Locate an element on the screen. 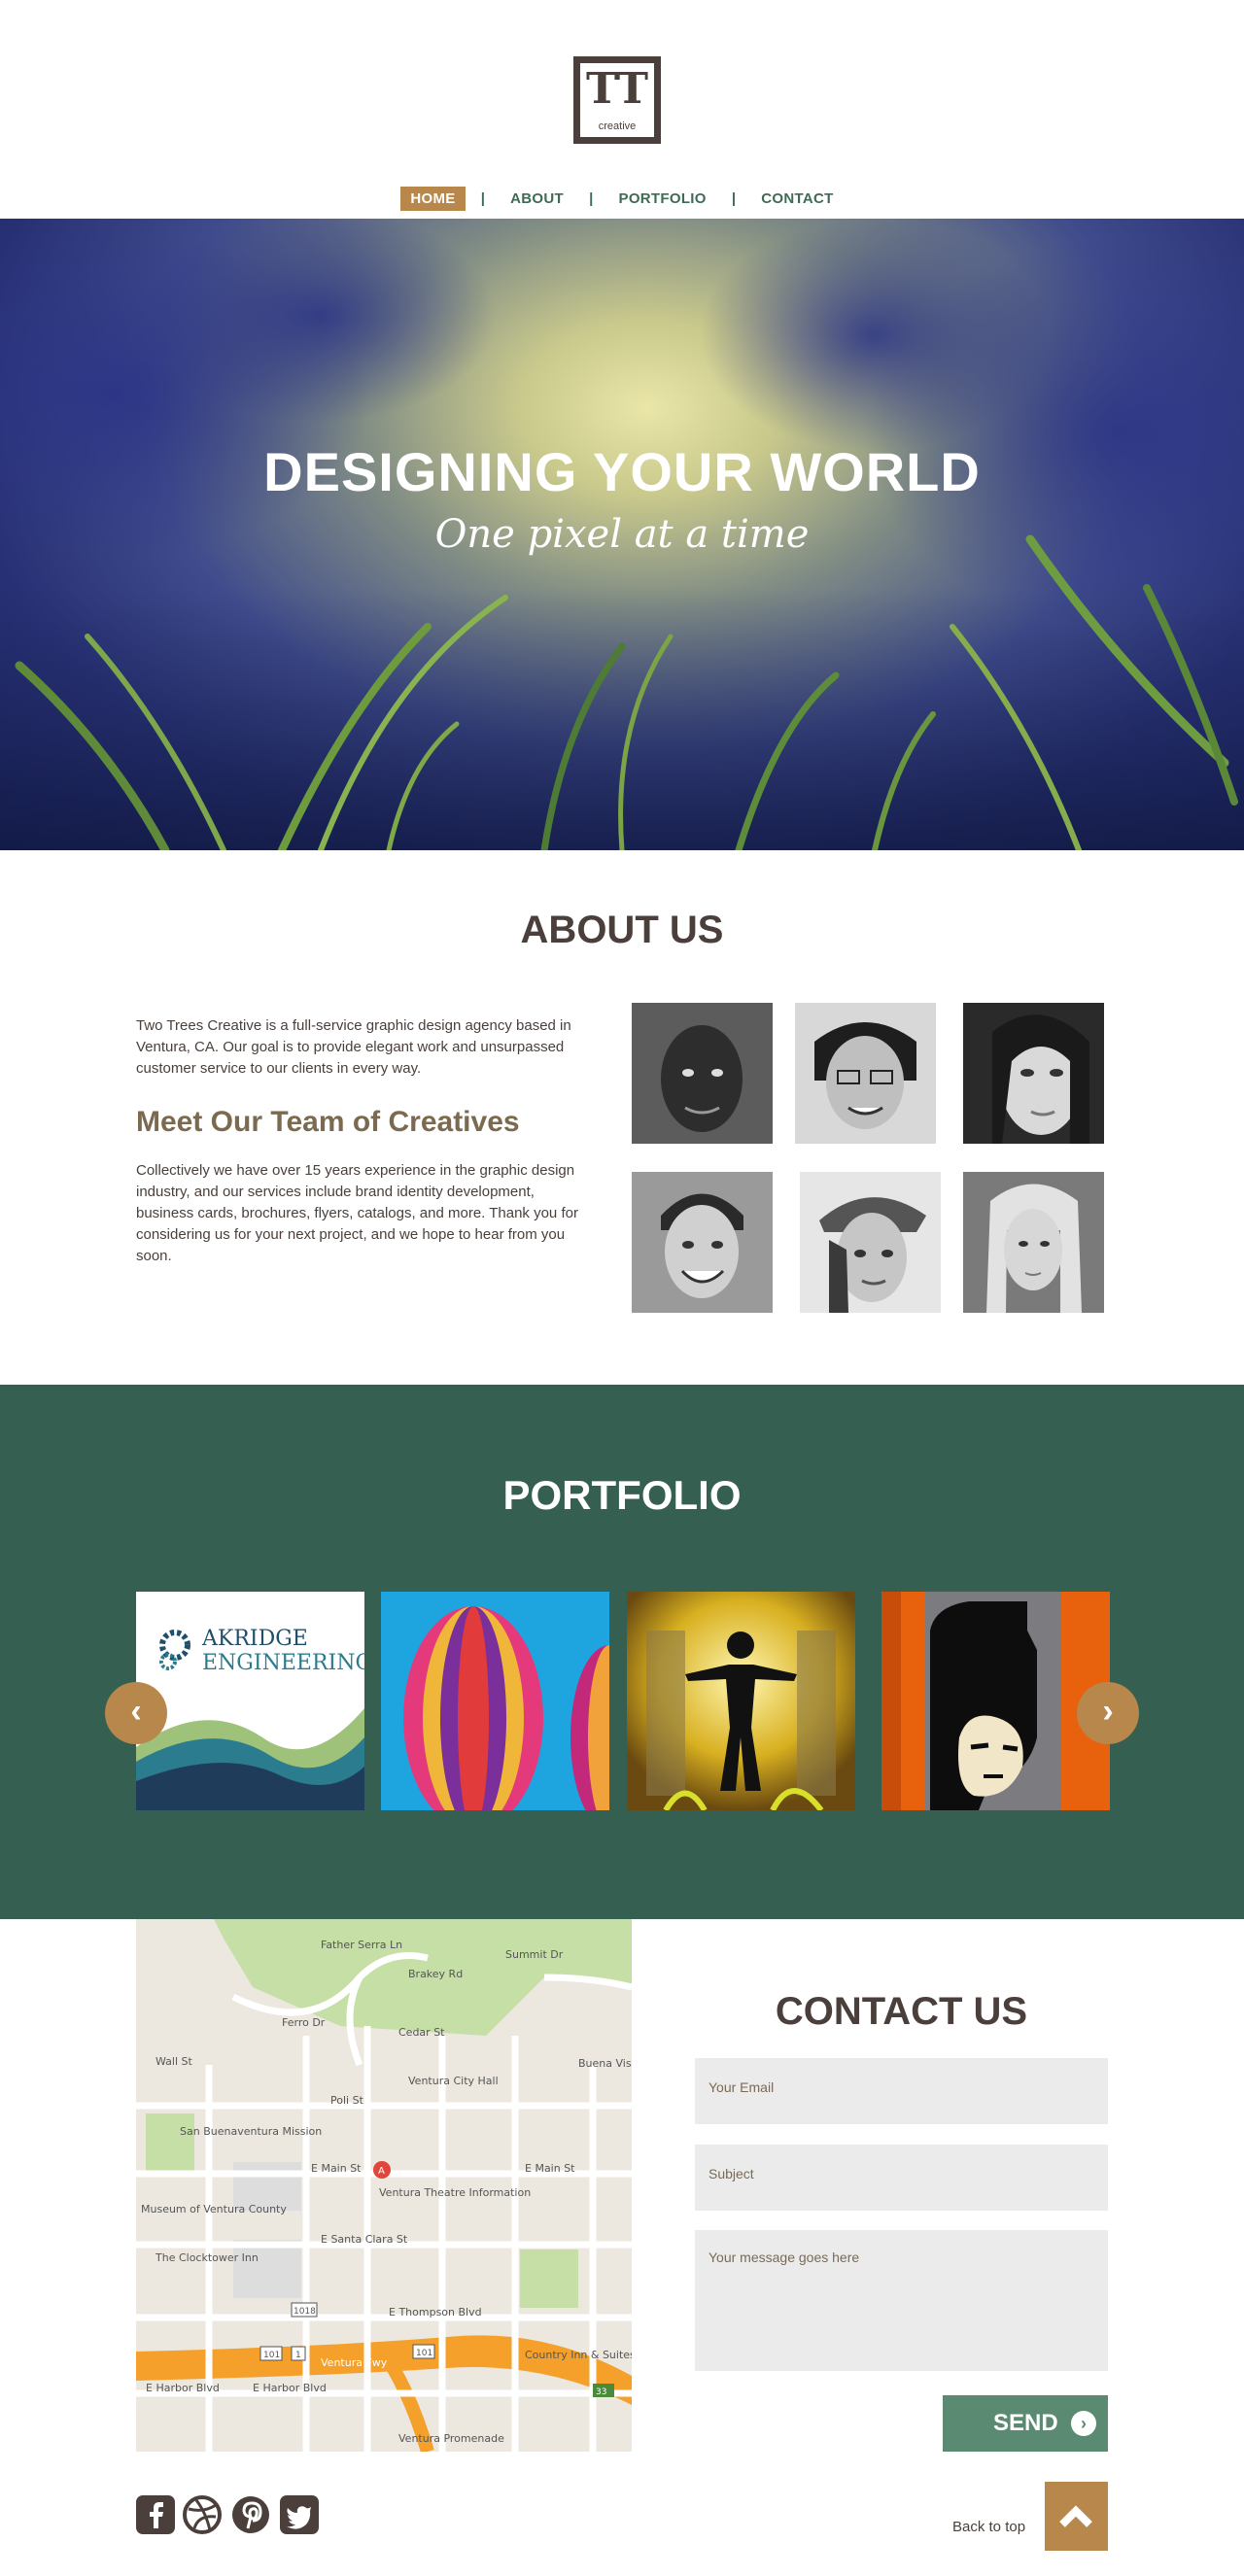 The image size is (1244, 2576). nav-home: HOME is located at coordinates (433, 199).